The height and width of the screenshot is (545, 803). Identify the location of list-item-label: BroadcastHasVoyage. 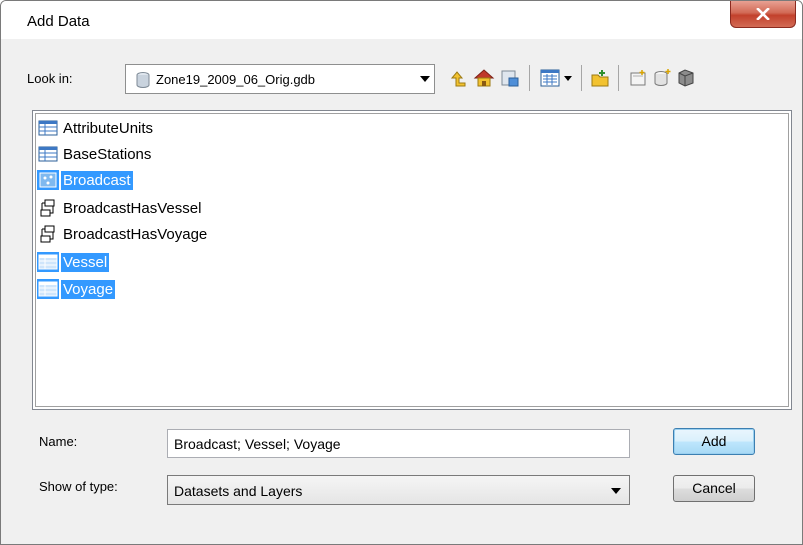
(135, 234).